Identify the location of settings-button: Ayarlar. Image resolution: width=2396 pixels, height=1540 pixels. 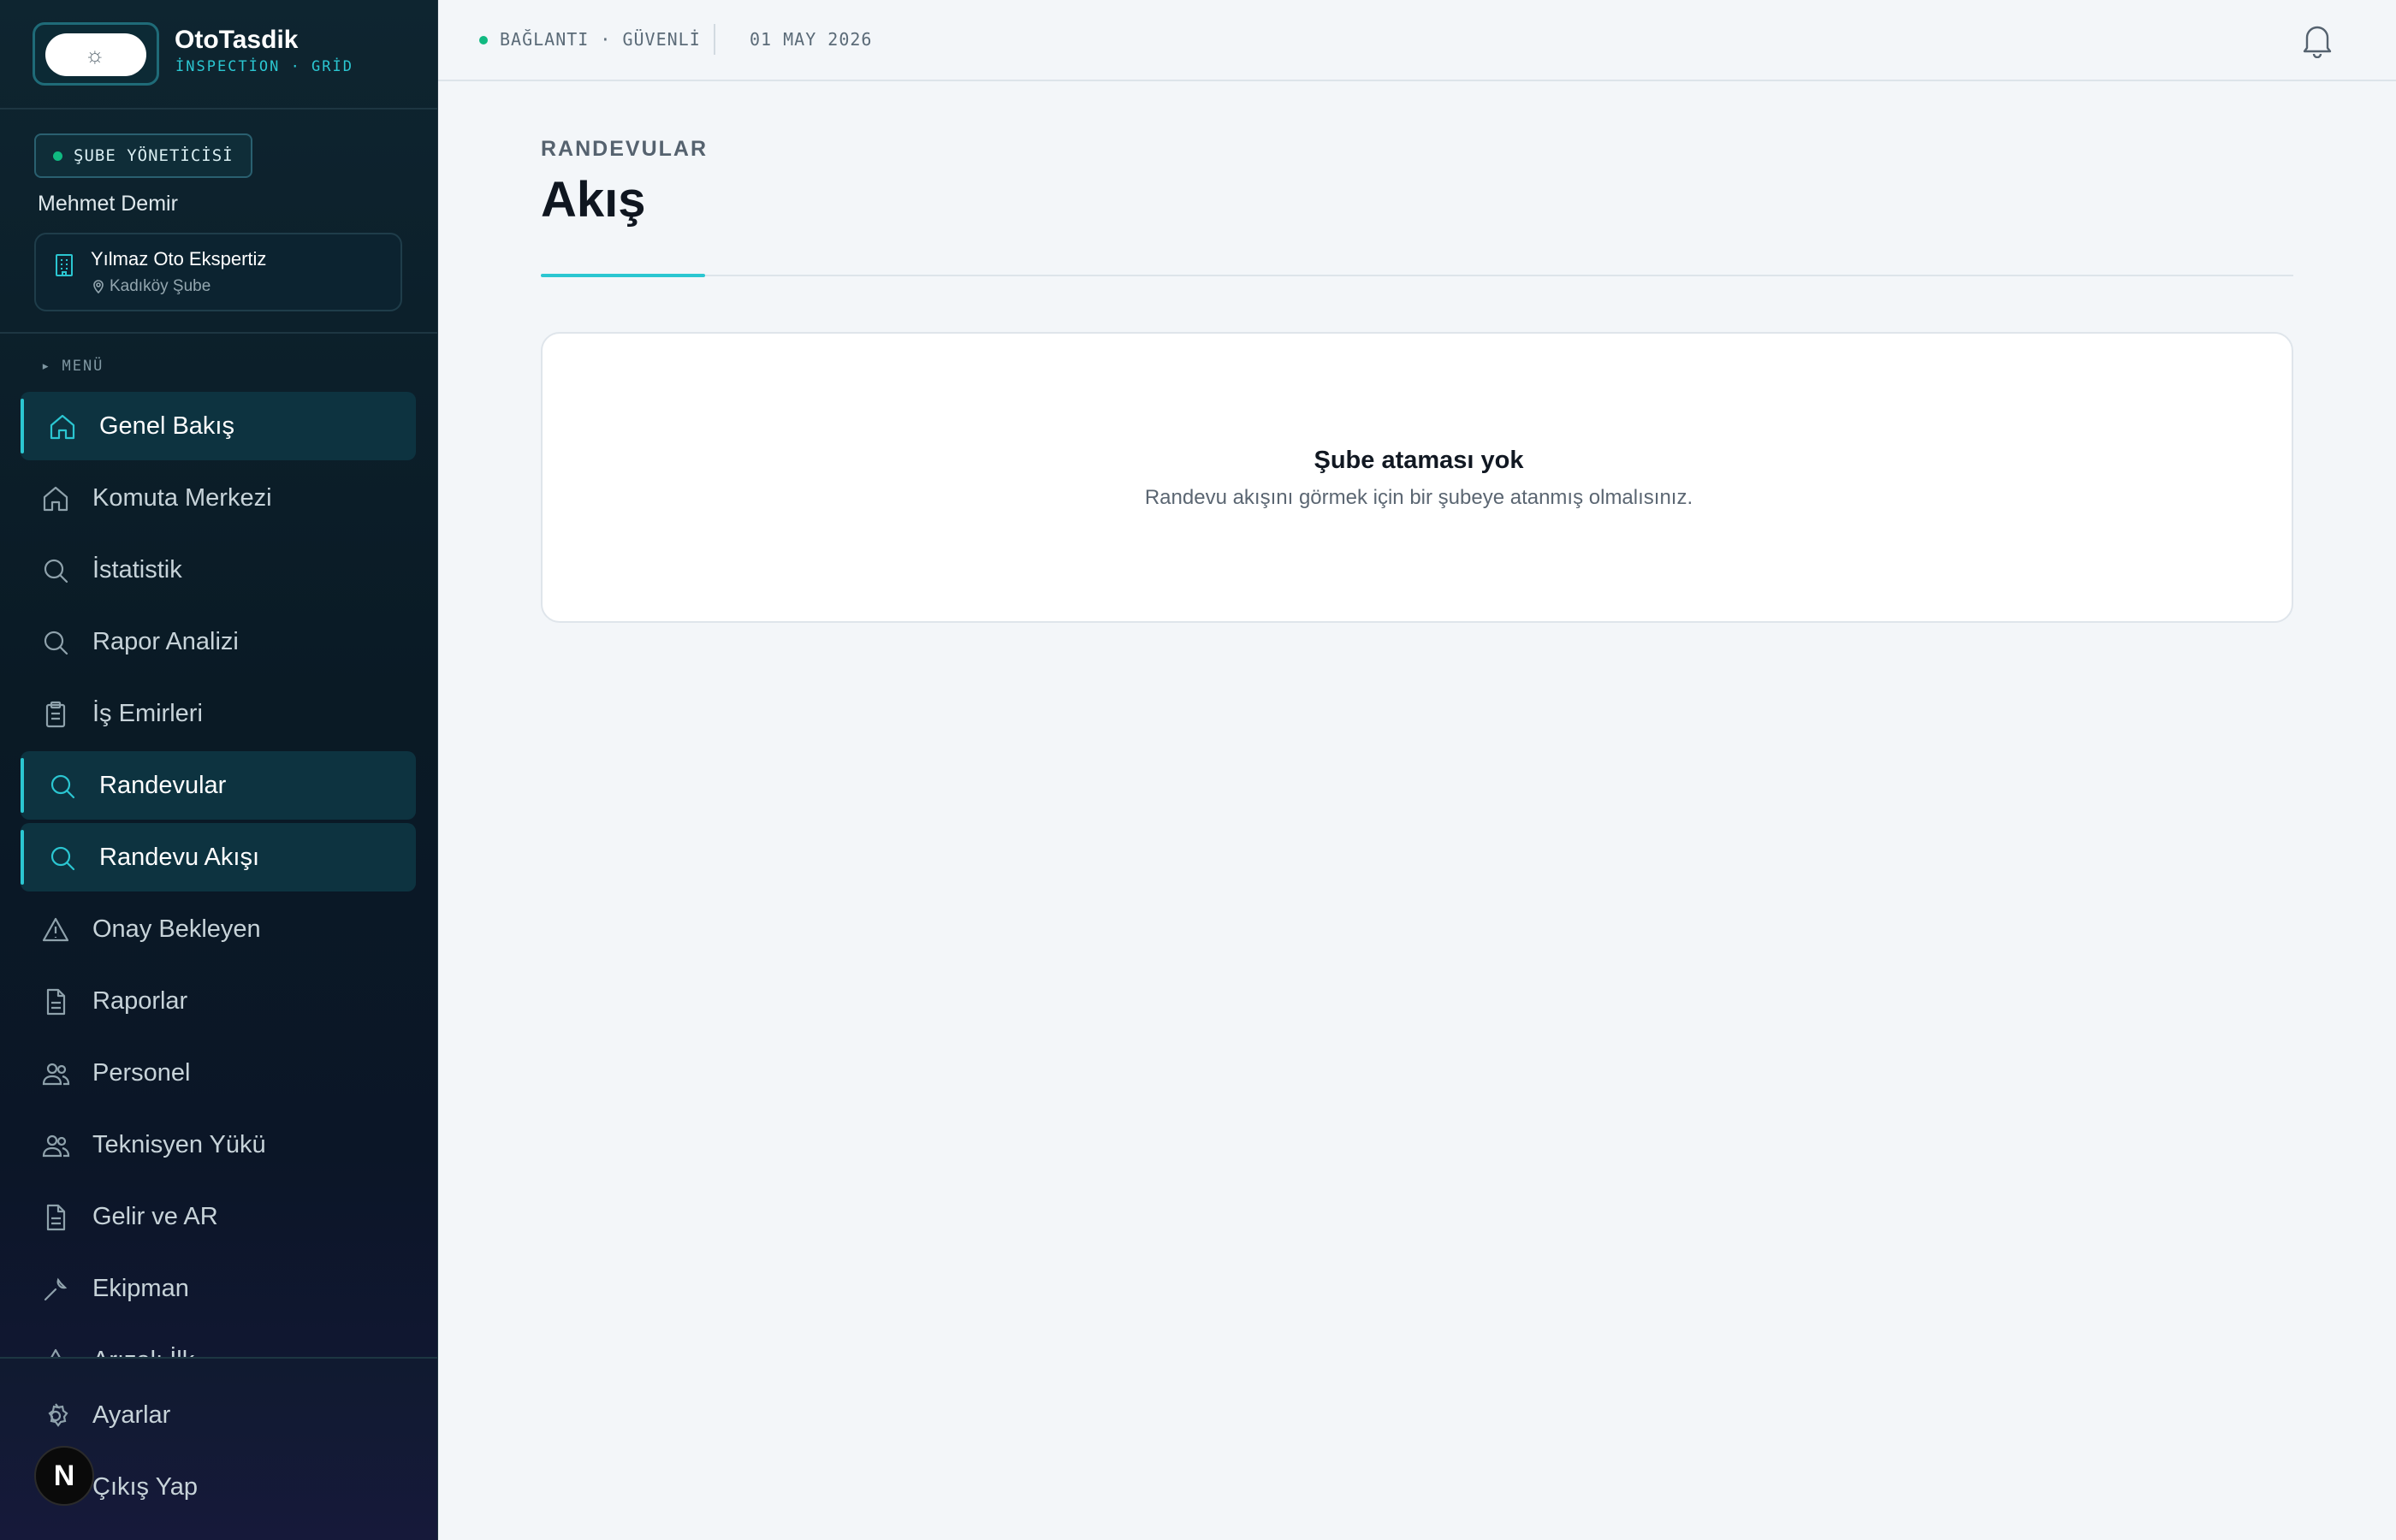
(219, 1415).